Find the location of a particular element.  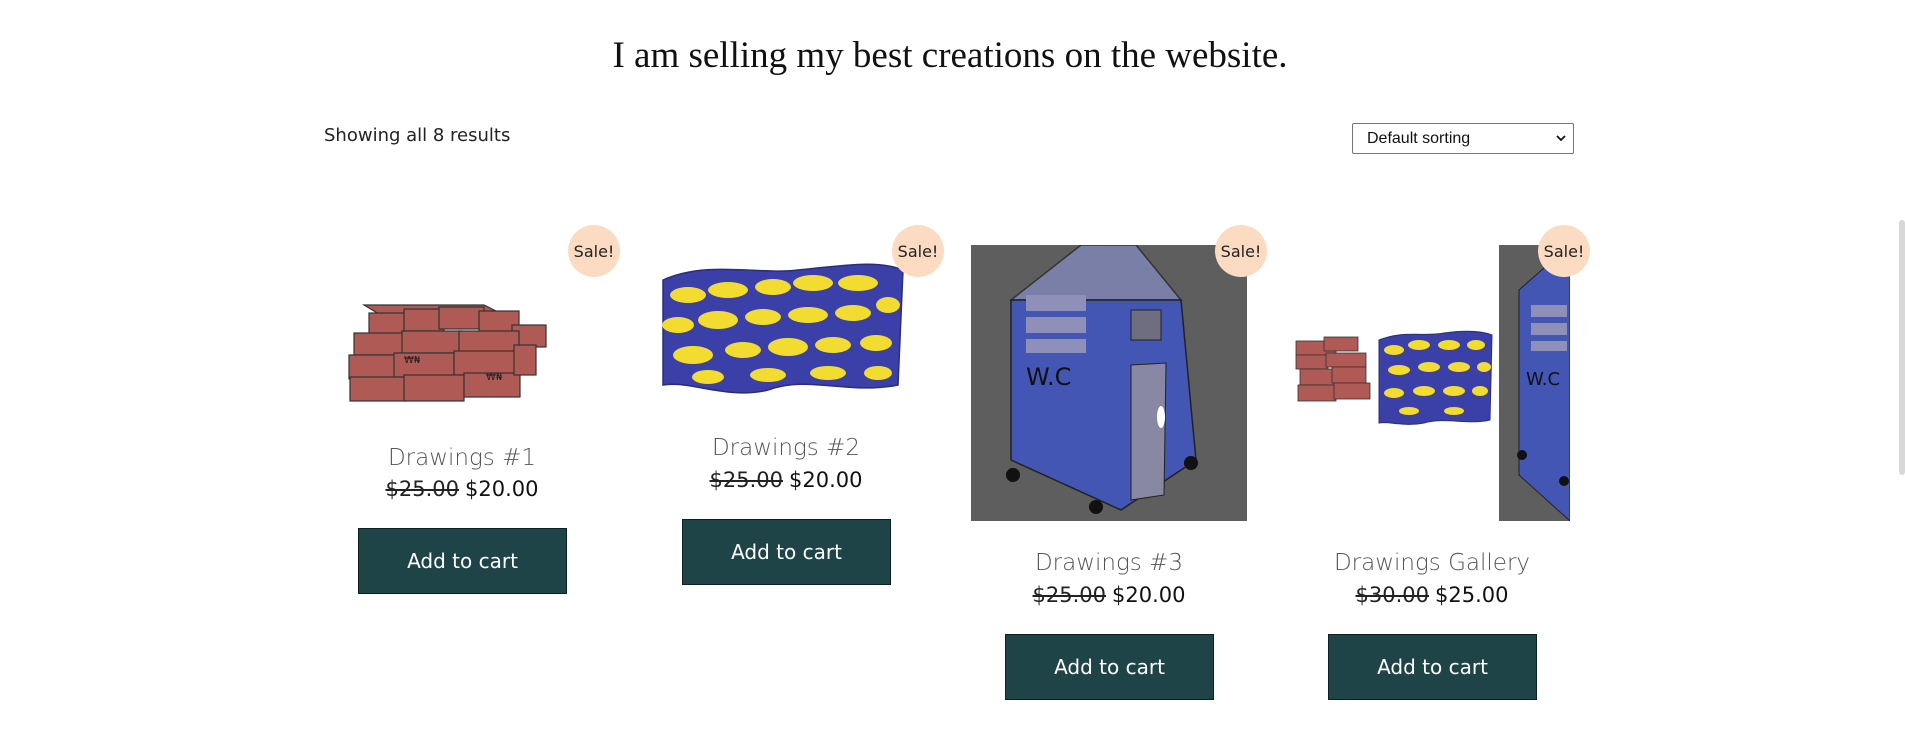

chevron-down-icon is located at coordinates (1561, 138).